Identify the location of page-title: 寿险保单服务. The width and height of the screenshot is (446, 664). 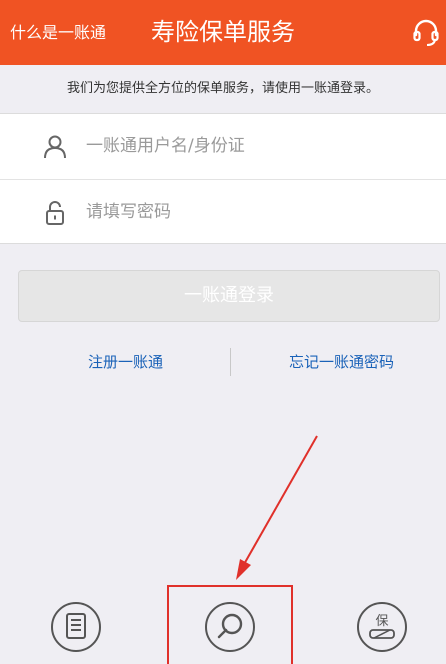
(223, 32).